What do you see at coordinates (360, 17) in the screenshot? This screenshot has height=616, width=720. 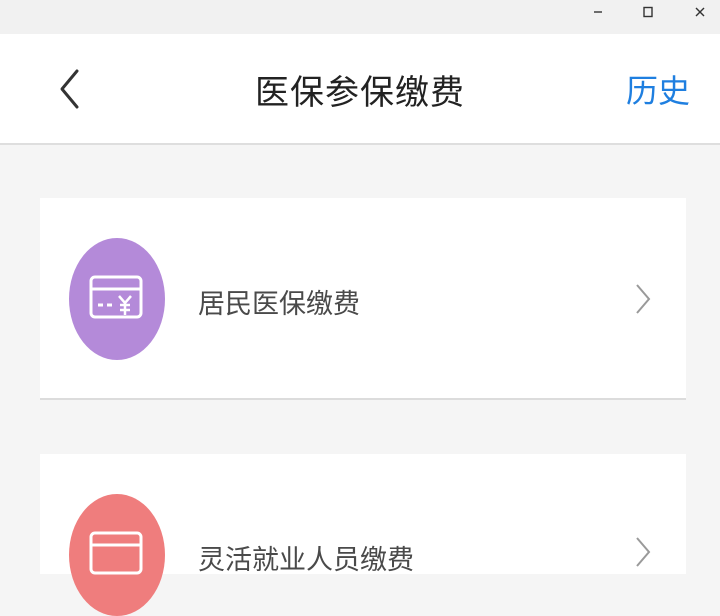 I see `window-title-bar` at bounding box center [360, 17].